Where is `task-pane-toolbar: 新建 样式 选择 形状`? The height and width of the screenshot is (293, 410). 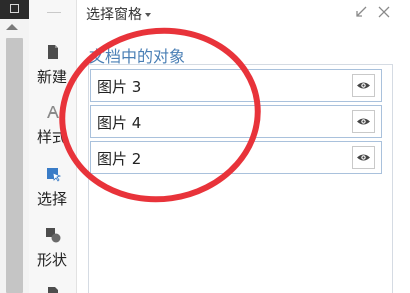
task-pane-toolbar: 新建 样式 选择 形状 is located at coordinates (53, 146).